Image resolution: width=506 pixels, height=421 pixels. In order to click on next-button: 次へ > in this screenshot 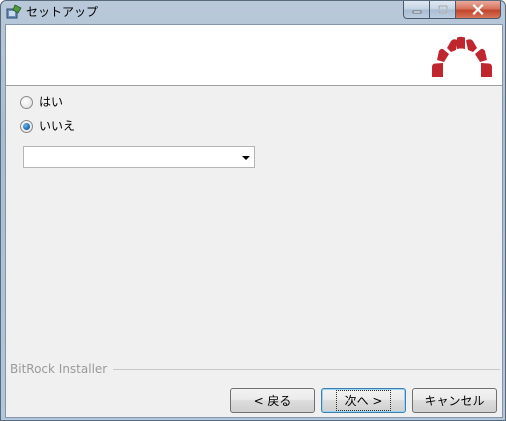, I will do `click(363, 400)`.